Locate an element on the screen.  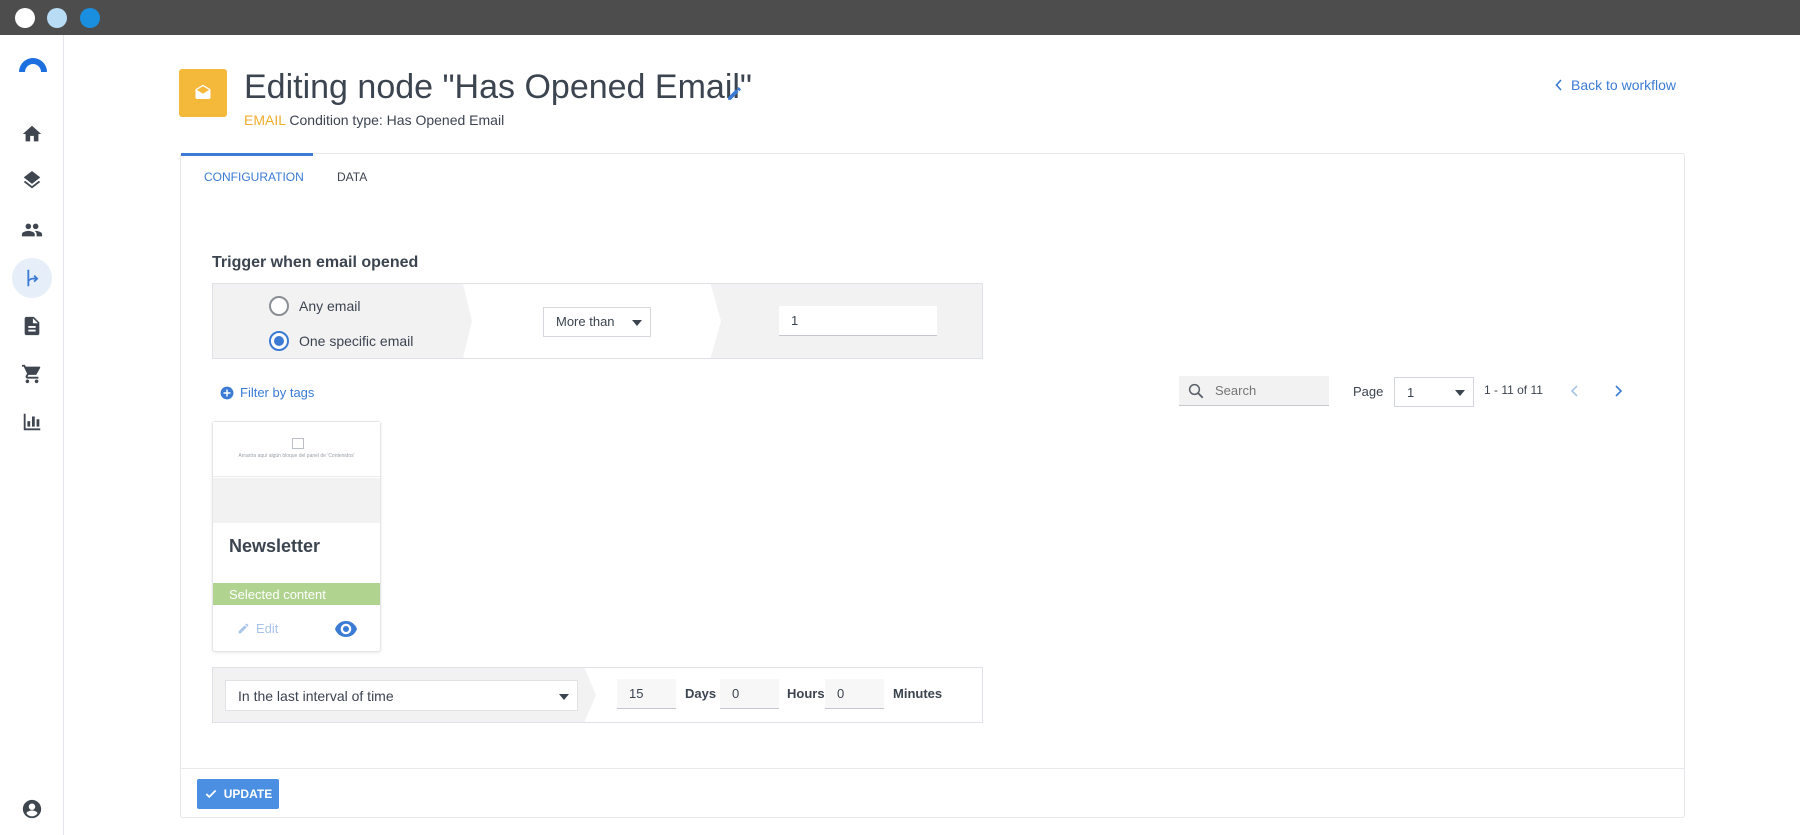
edit-email-button: Edit is located at coordinates (257, 628).